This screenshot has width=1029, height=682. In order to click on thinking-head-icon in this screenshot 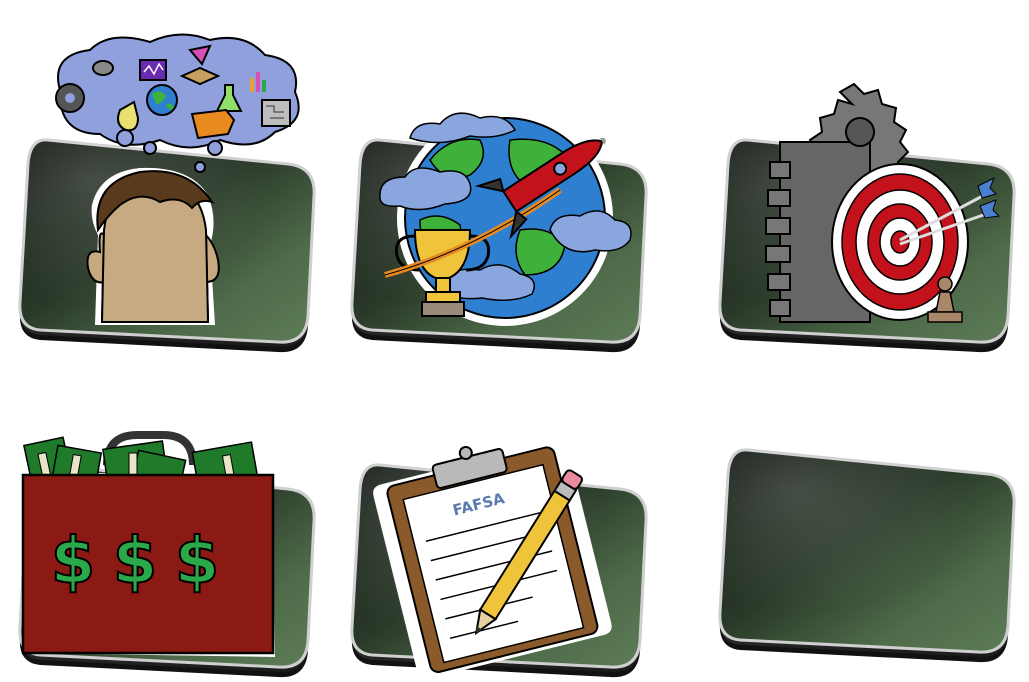, I will do `click(175, 179)`.